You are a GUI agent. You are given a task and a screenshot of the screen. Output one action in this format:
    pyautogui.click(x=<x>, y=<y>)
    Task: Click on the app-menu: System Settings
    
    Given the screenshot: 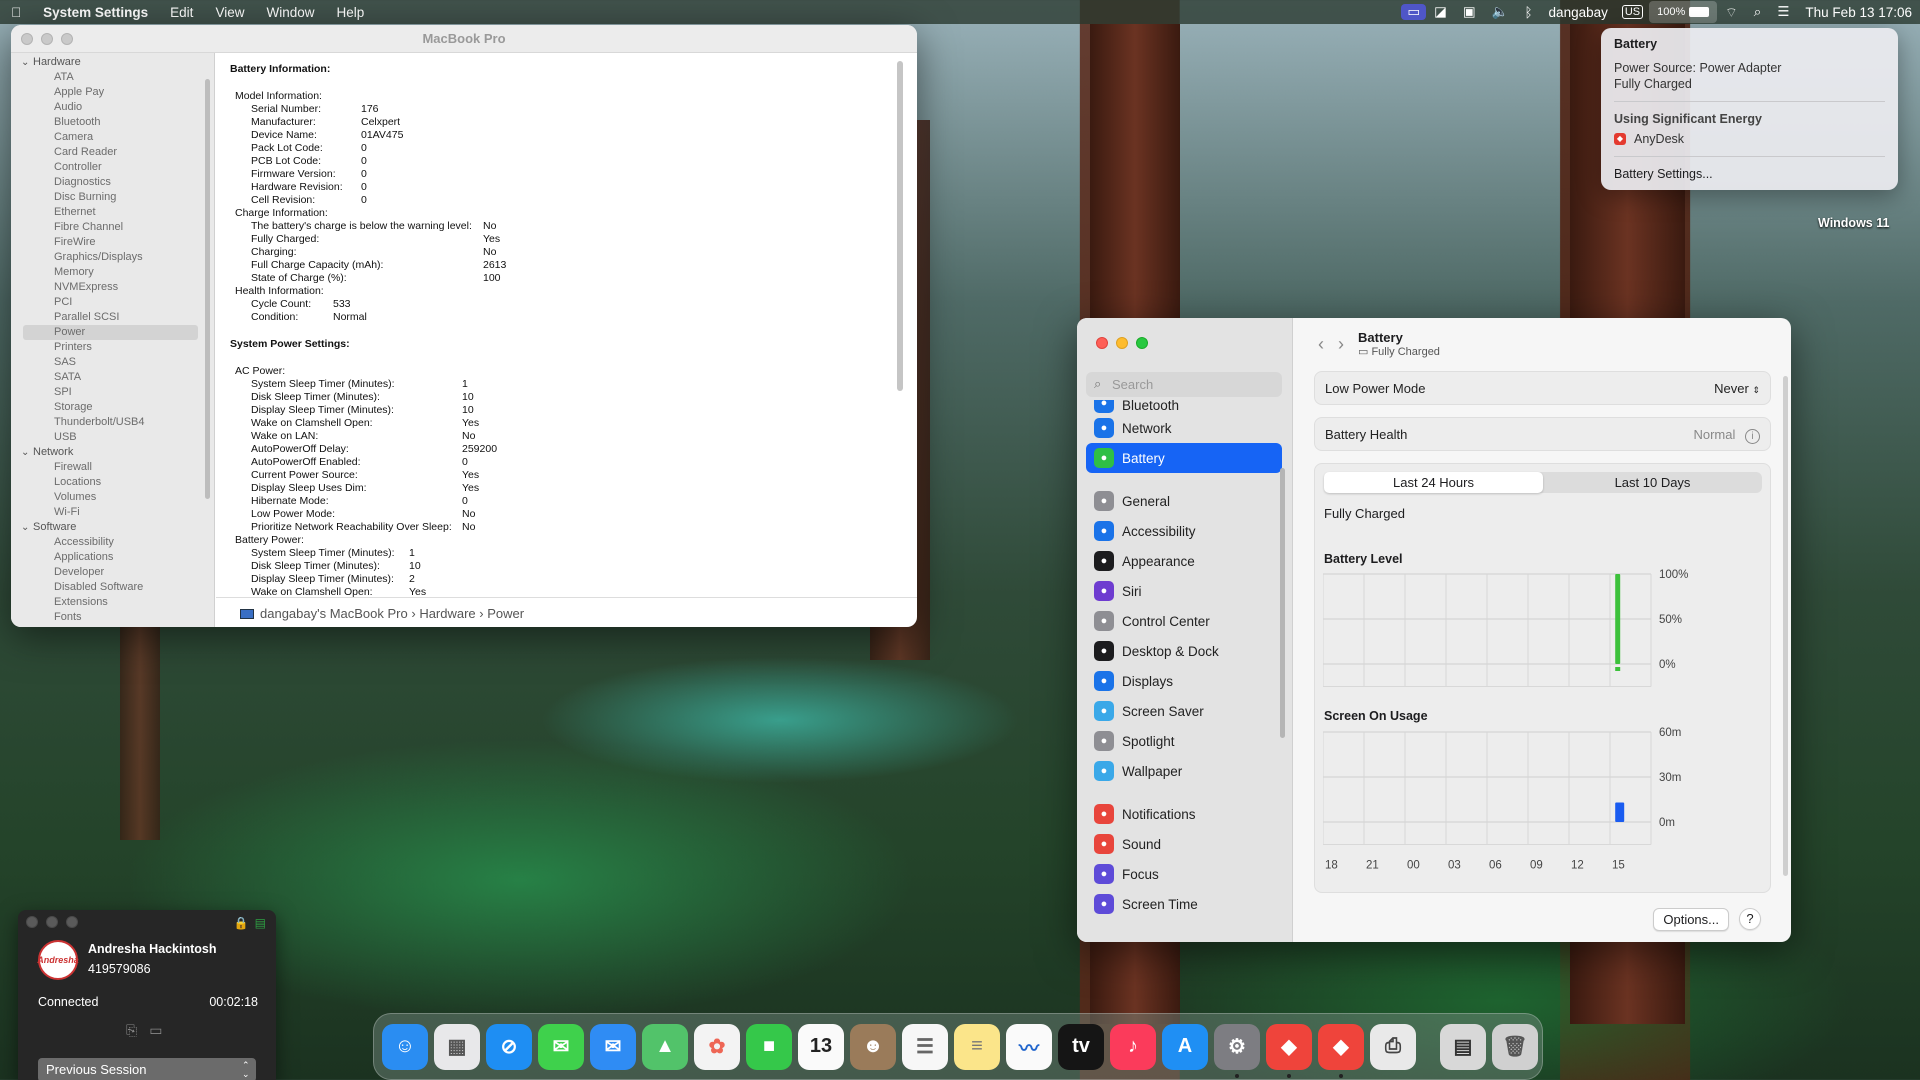 What is the action you would take?
    pyautogui.click(x=95, y=12)
    